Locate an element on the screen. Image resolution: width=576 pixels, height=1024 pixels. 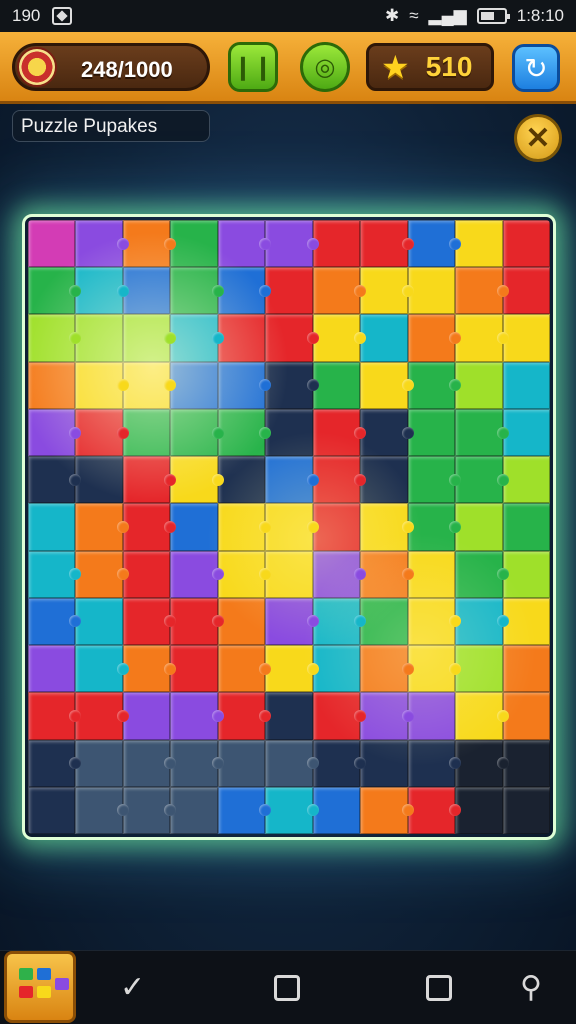
hint-button: ◎ is located at coordinates (325, 67).